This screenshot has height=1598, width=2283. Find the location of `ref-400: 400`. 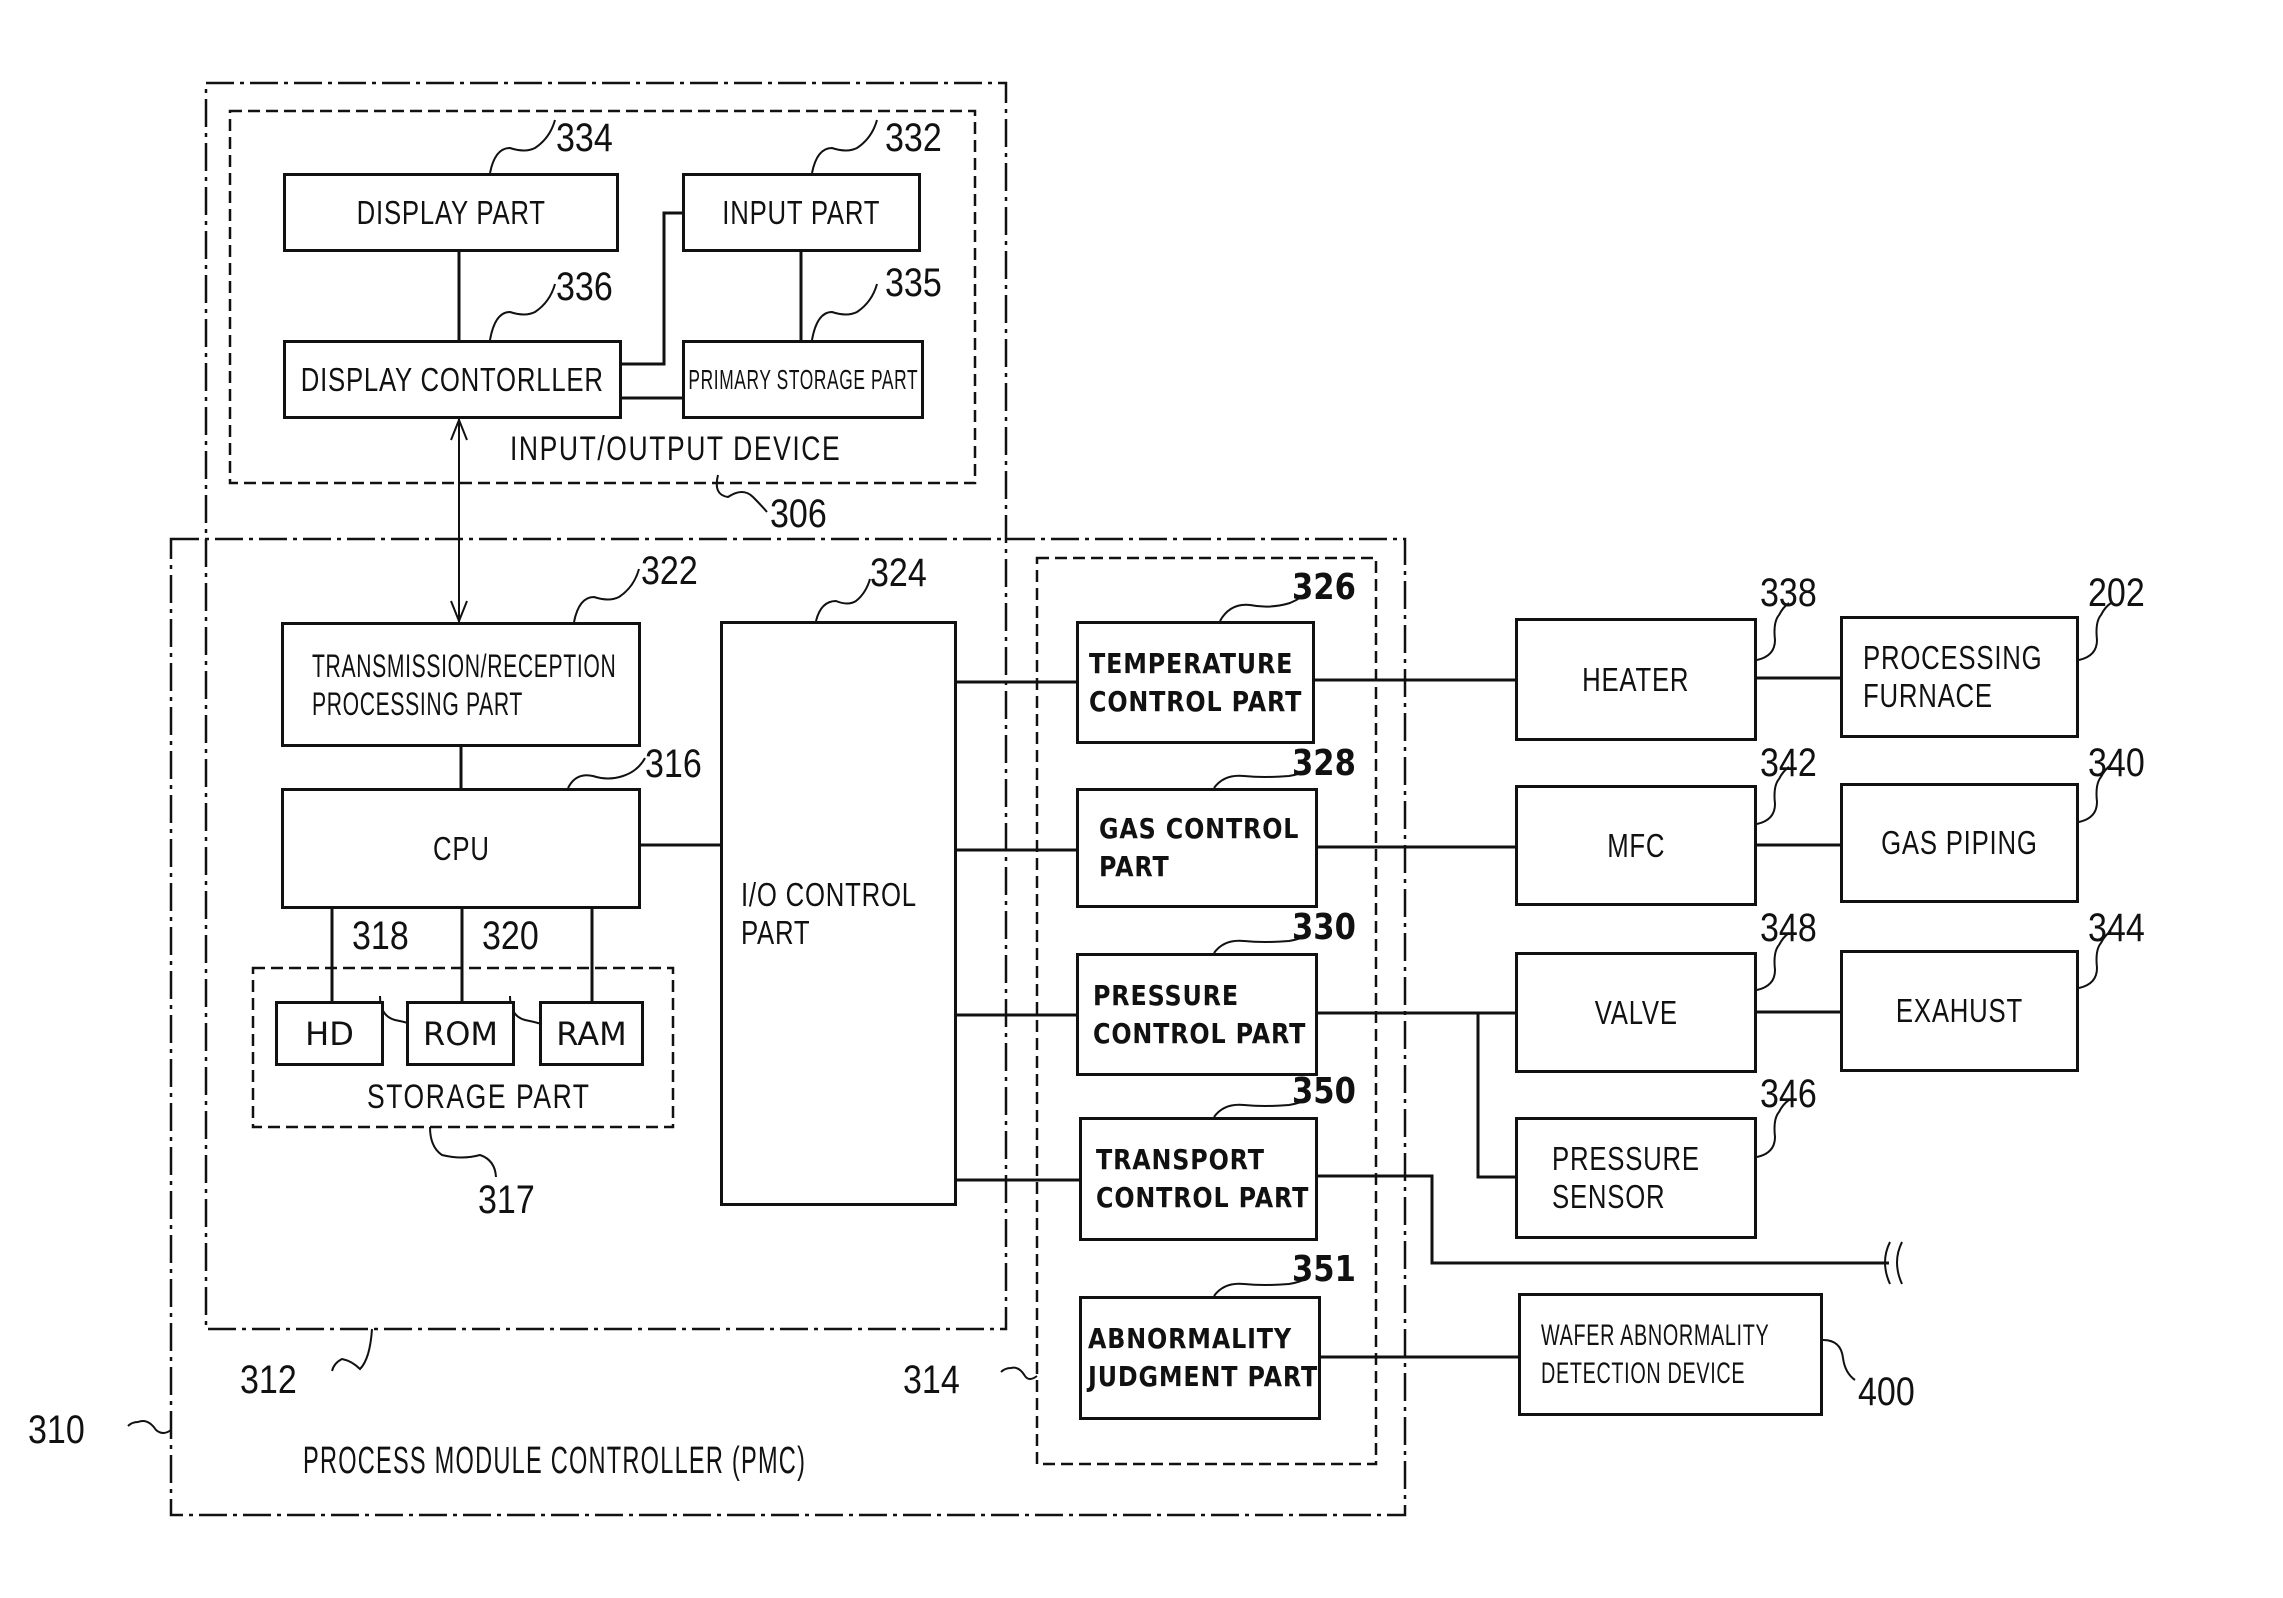

ref-400: 400 is located at coordinates (1886, 1392).